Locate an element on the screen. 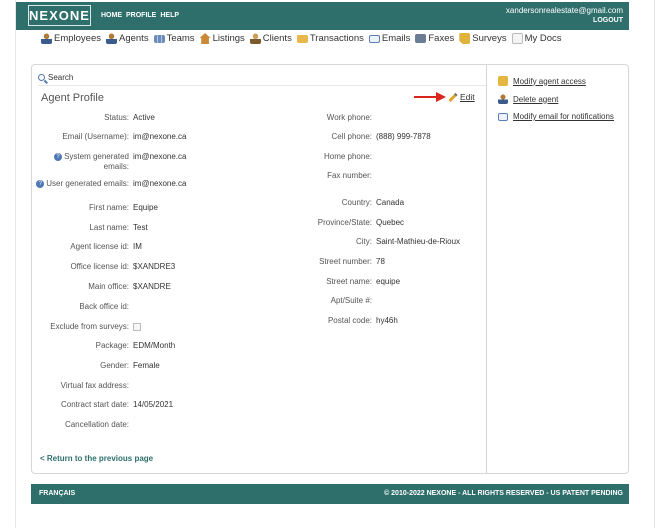  delete-agent-link: Delete agent is located at coordinates (528, 99).